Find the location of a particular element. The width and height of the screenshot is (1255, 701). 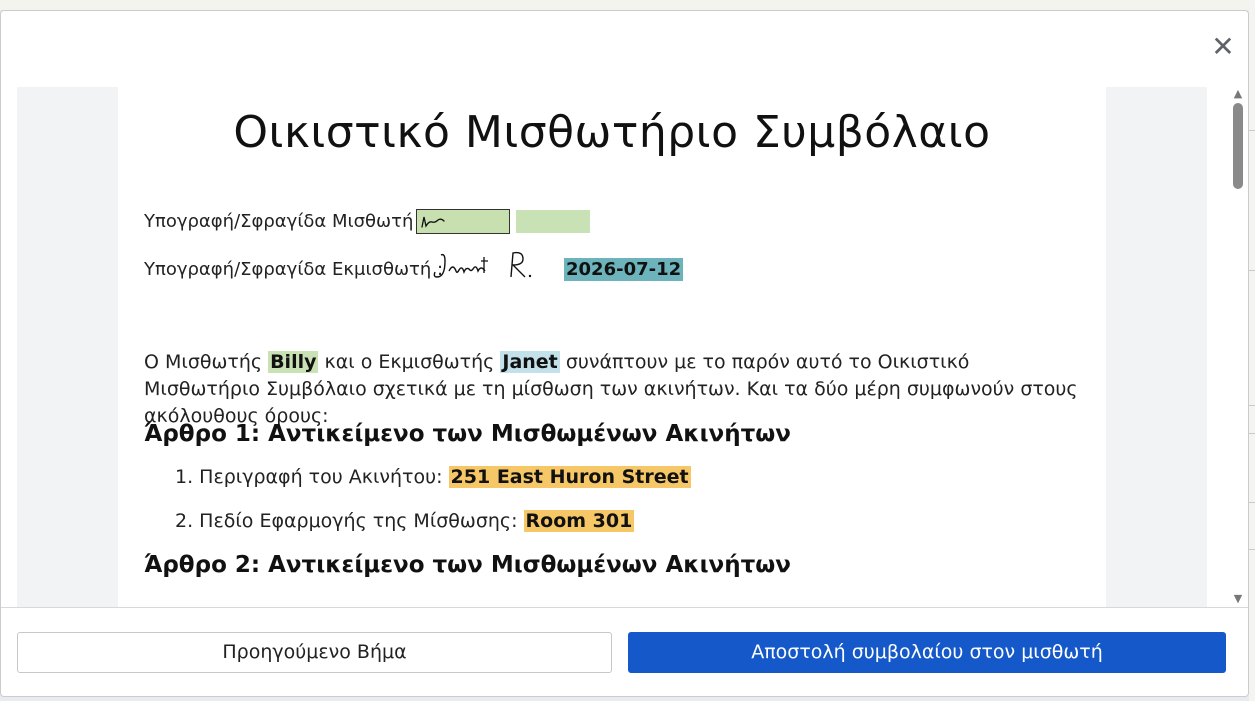

landlord-signature-image is located at coordinates (486, 269).